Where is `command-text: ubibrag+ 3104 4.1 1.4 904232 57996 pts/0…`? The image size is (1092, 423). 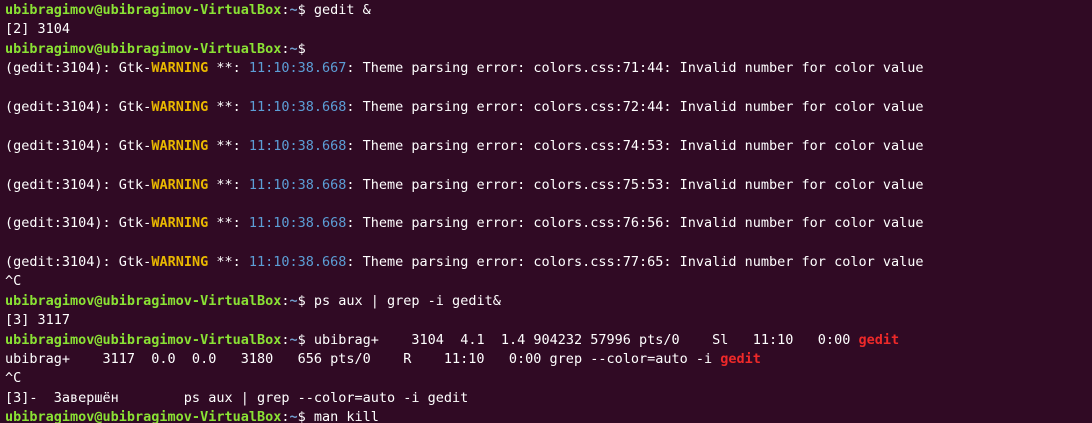
command-text: ubibrag+ 3104 4.1 1.4 904232 57996 pts/0… is located at coordinates (586, 339).